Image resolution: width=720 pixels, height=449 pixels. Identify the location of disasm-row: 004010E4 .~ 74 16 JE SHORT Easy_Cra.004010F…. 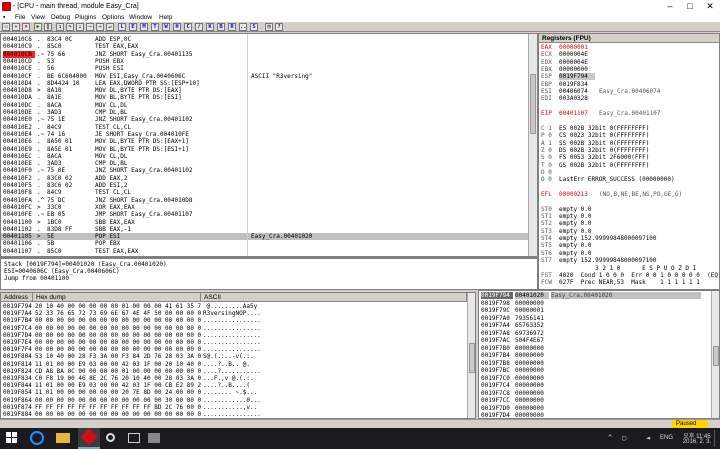
(269, 134).